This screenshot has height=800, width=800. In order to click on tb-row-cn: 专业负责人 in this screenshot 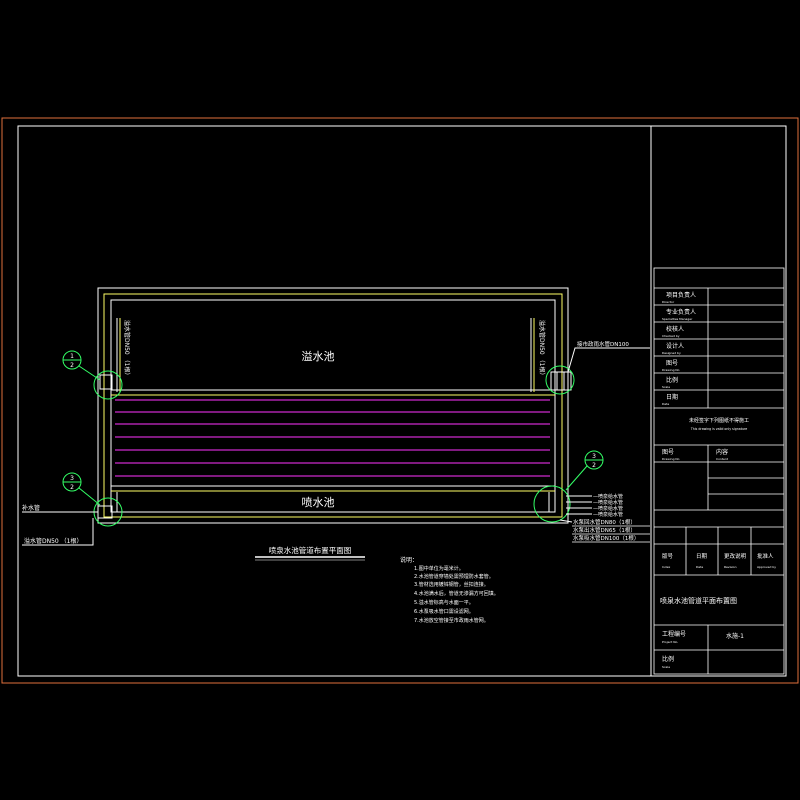, I will do `click(681, 312)`.